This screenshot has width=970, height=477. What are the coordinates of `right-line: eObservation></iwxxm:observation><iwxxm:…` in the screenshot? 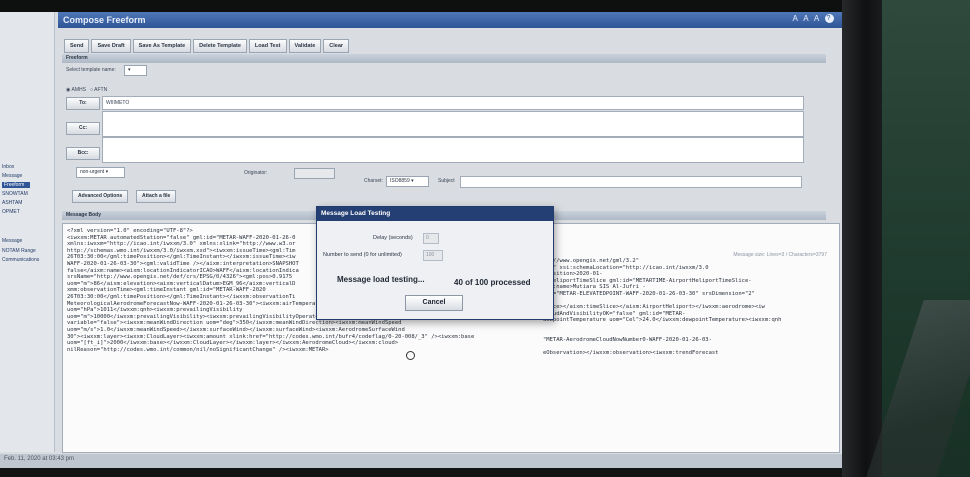 It's located at (631, 353).